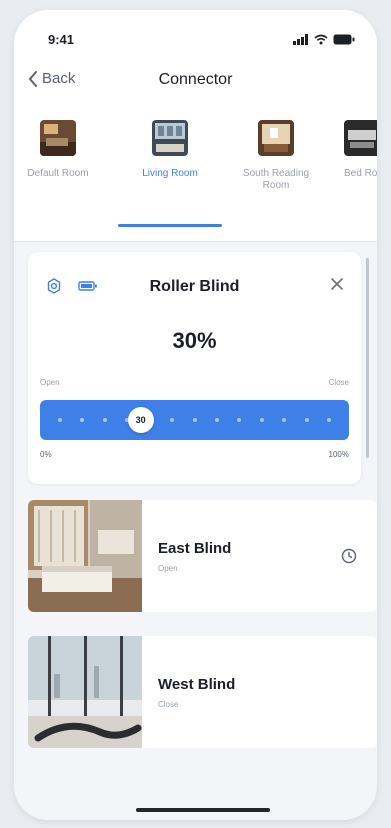 This screenshot has width=391, height=828. What do you see at coordinates (344, 39) in the screenshot?
I see `battery-icon` at bounding box center [344, 39].